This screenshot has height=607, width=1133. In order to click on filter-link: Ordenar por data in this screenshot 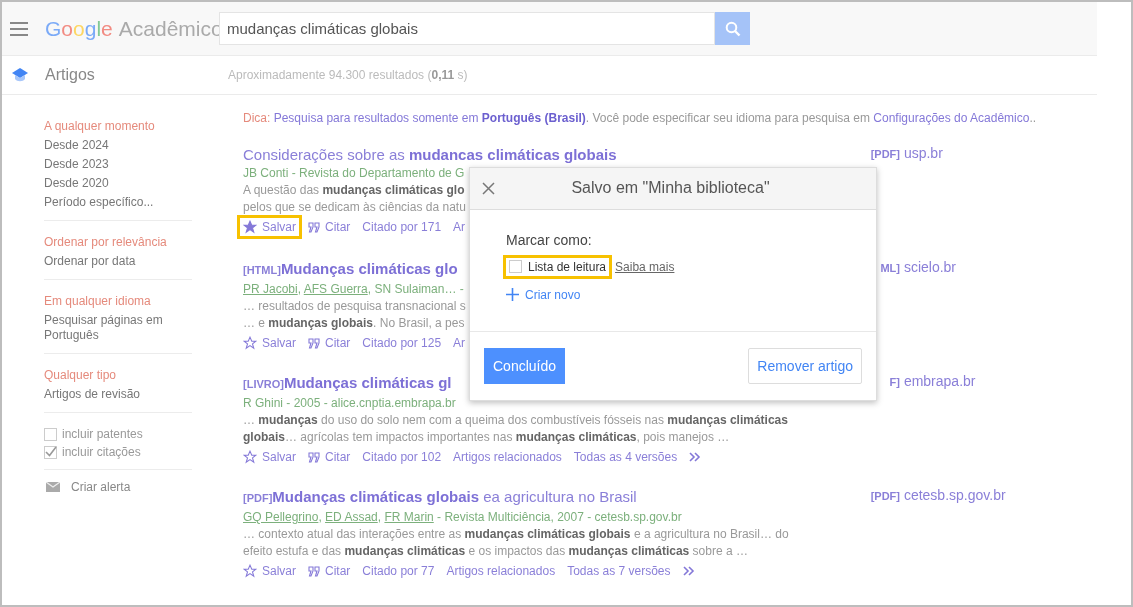, I will do `click(118, 261)`.